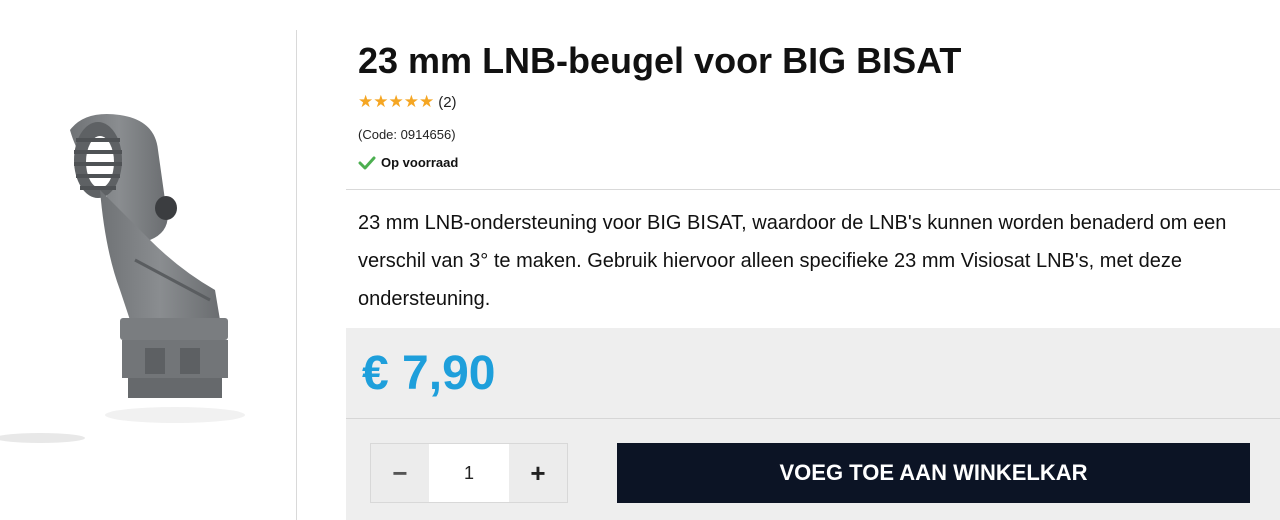 This screenshot has height=520, width=1280. I want to click on product-image, so click(150, 260).